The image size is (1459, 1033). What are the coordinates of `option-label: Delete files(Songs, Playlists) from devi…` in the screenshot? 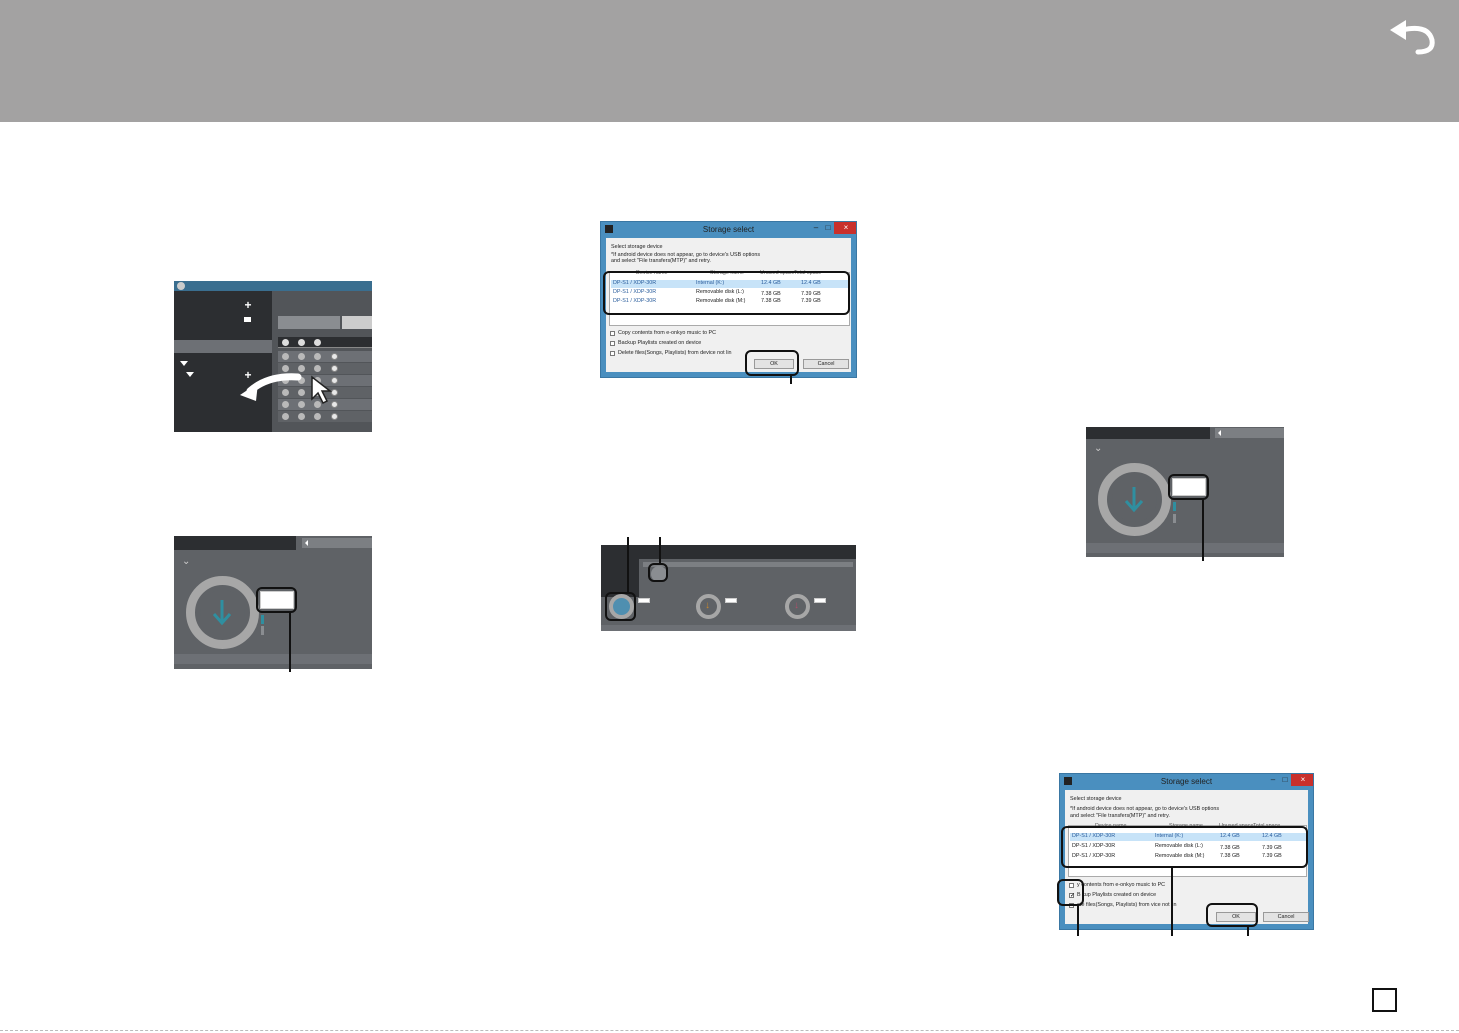 It's located at (675, 353).